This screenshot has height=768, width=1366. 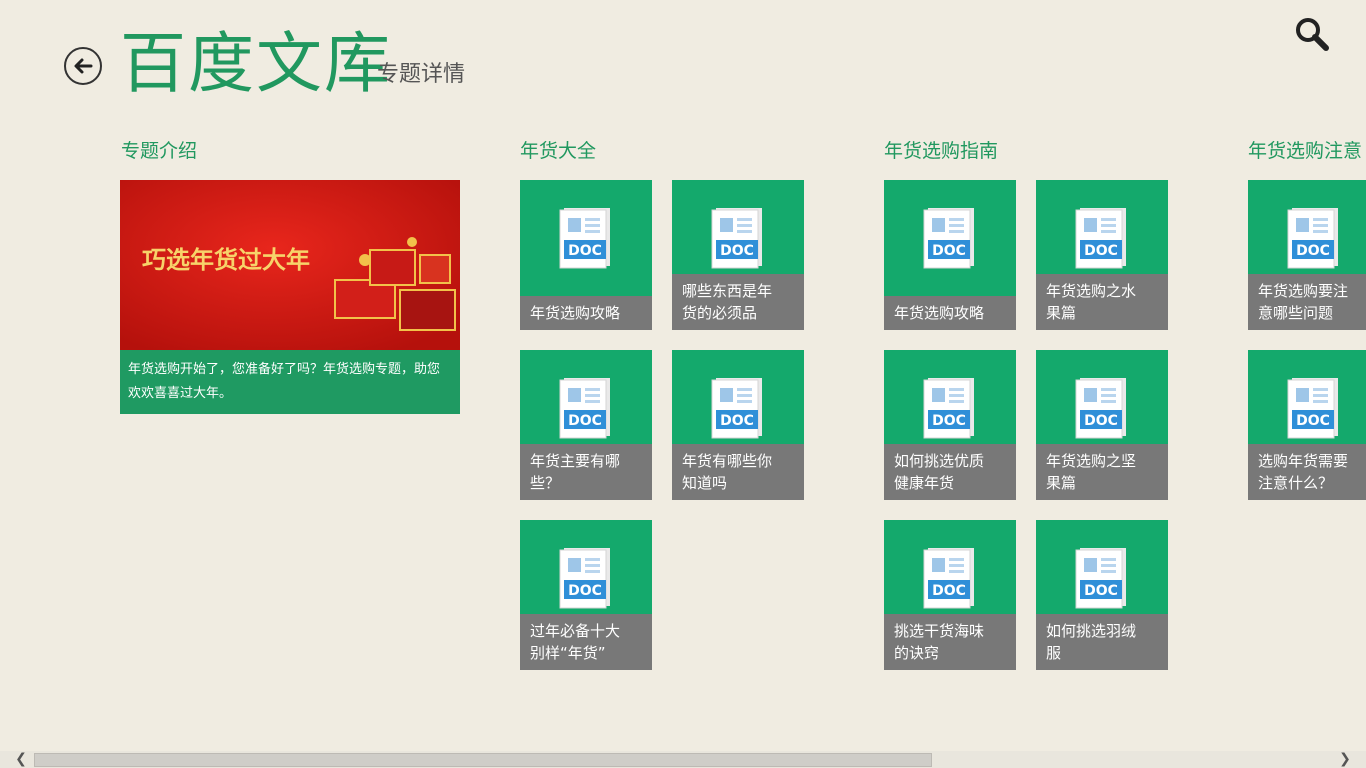 What do you see at coordinates (21, 759) in the screenshot?
I see `scroll-left-icon: ❮` at bounding box center [21, 759].